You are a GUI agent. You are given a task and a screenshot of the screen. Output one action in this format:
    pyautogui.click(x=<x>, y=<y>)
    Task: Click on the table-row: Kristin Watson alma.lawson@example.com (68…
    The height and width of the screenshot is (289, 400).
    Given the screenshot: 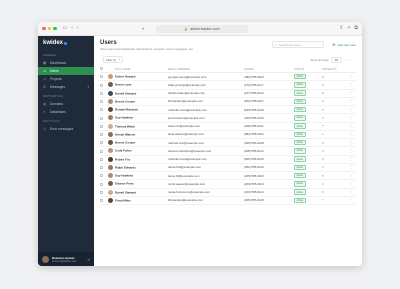 What is the action you would take?
    pyautogui.click(x=228, y=135)
    